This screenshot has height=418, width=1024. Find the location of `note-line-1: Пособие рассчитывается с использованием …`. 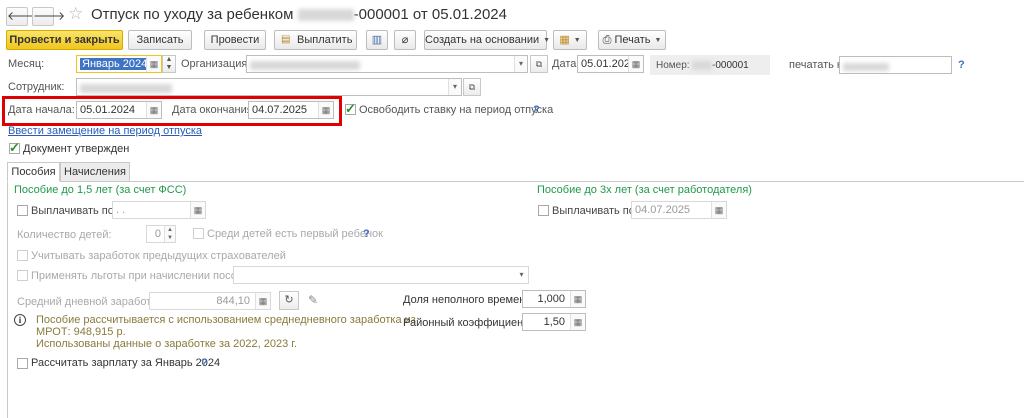

note-line-1: Пособие рассчитывается с использованием … is located at coordinates (226, 320).